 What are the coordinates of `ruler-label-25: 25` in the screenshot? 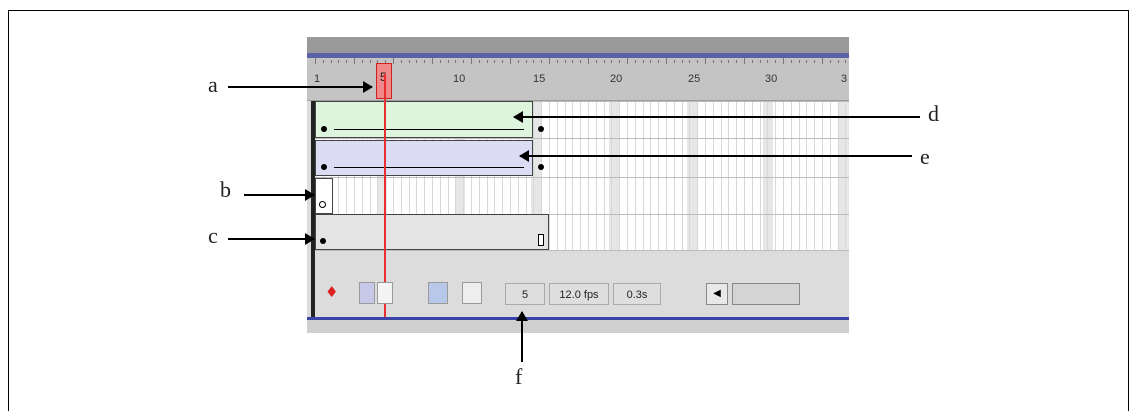 It's located at (694, 79).